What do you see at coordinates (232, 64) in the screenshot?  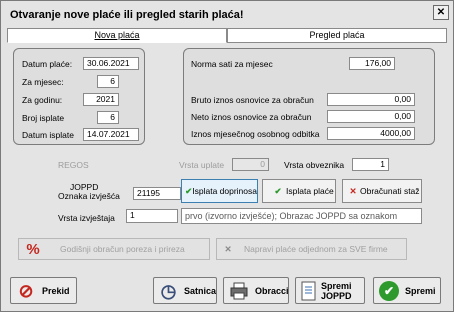 I see `norma-label: Norma sati za mjesec` at bounding box center [232, 64].